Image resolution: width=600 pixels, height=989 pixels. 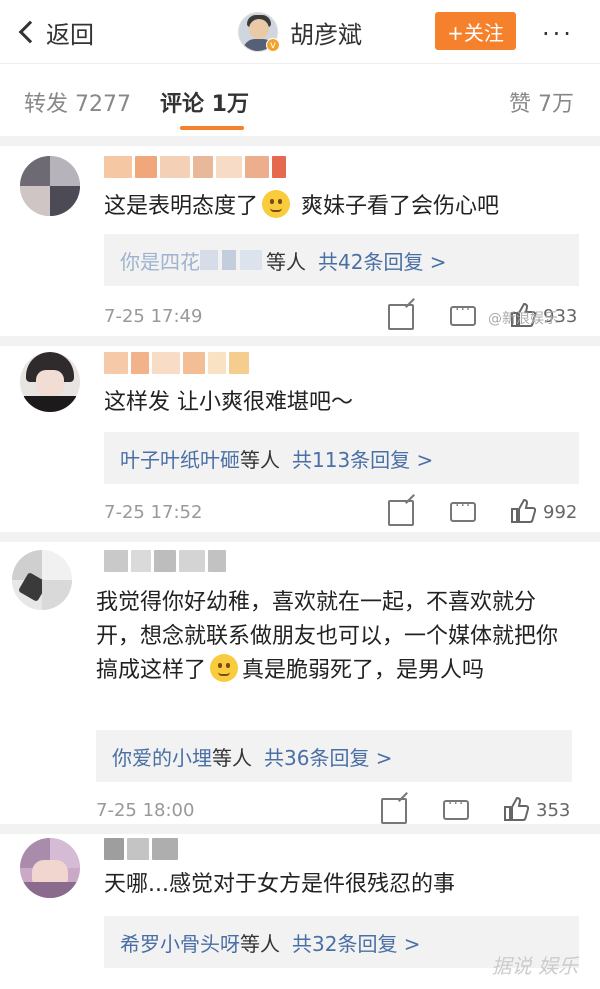 What do you see at coordinates (475, 31) in the screenshot?
I see `follow-button: +关注` at bounding box center [475, 31].